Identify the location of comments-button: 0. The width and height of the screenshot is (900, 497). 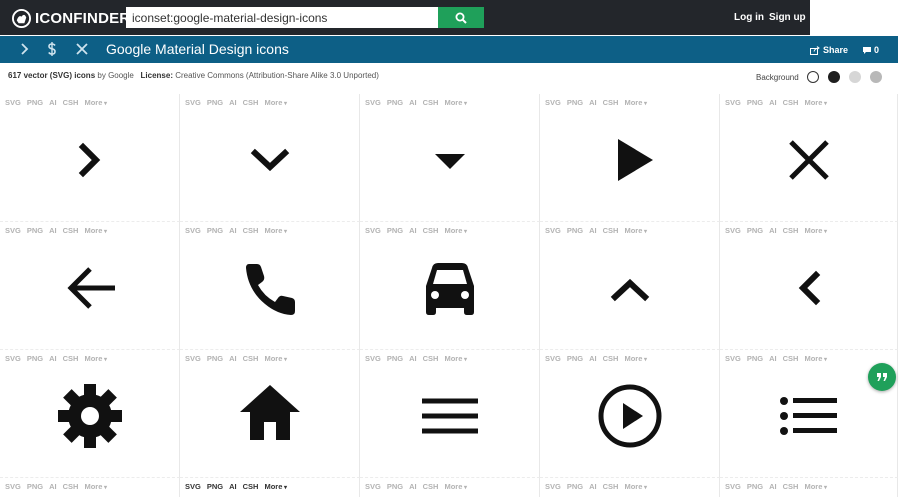
(870, 50).